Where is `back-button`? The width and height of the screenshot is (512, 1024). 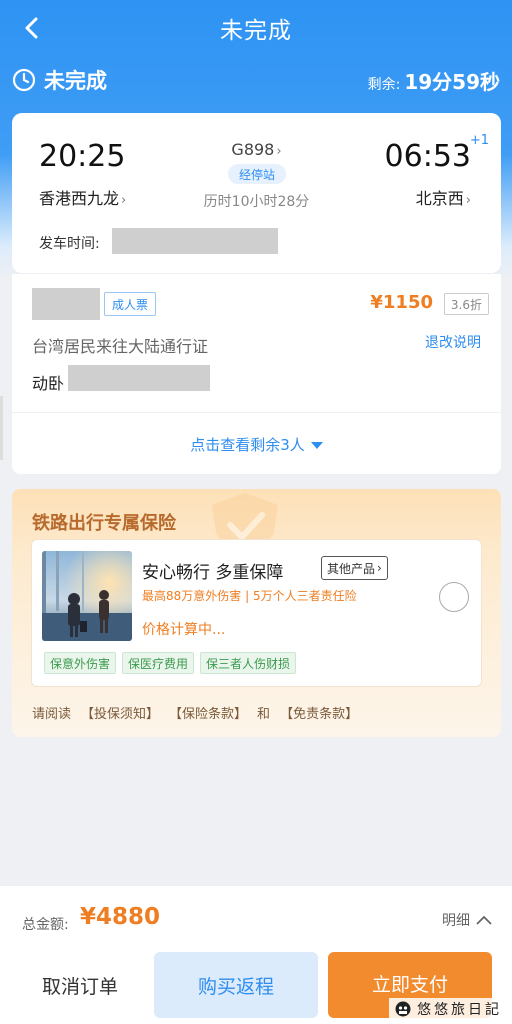 back-button is located at coordinates (32, 28).